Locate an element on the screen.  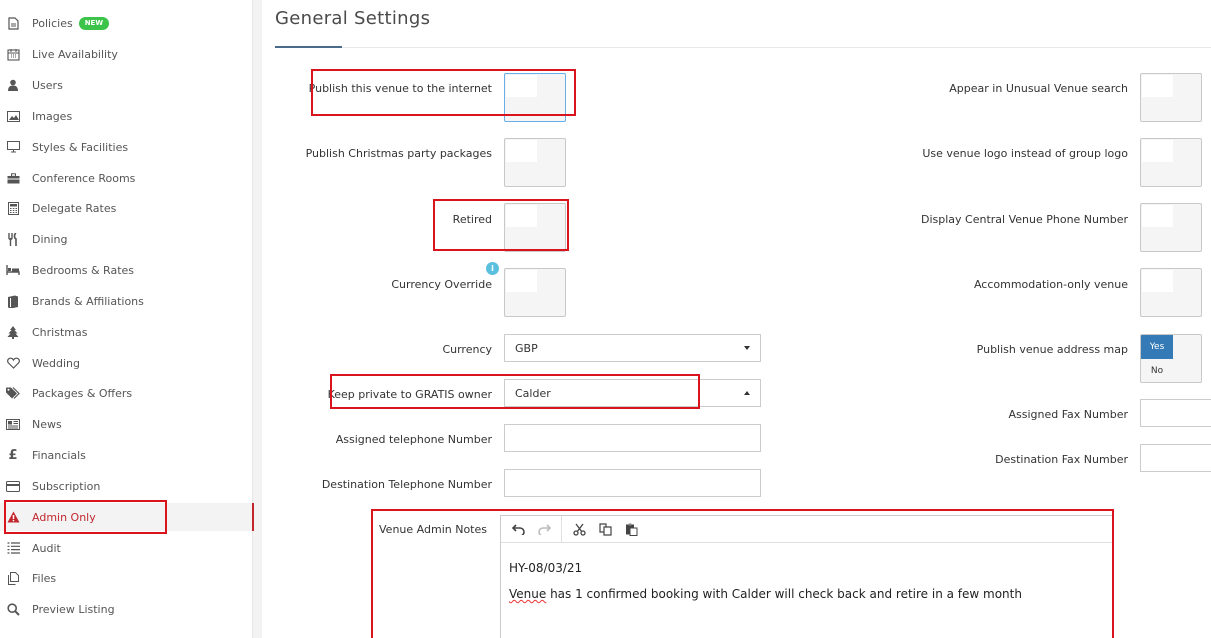
sidebar-item-label: Files is located at coordinates (44, 578).